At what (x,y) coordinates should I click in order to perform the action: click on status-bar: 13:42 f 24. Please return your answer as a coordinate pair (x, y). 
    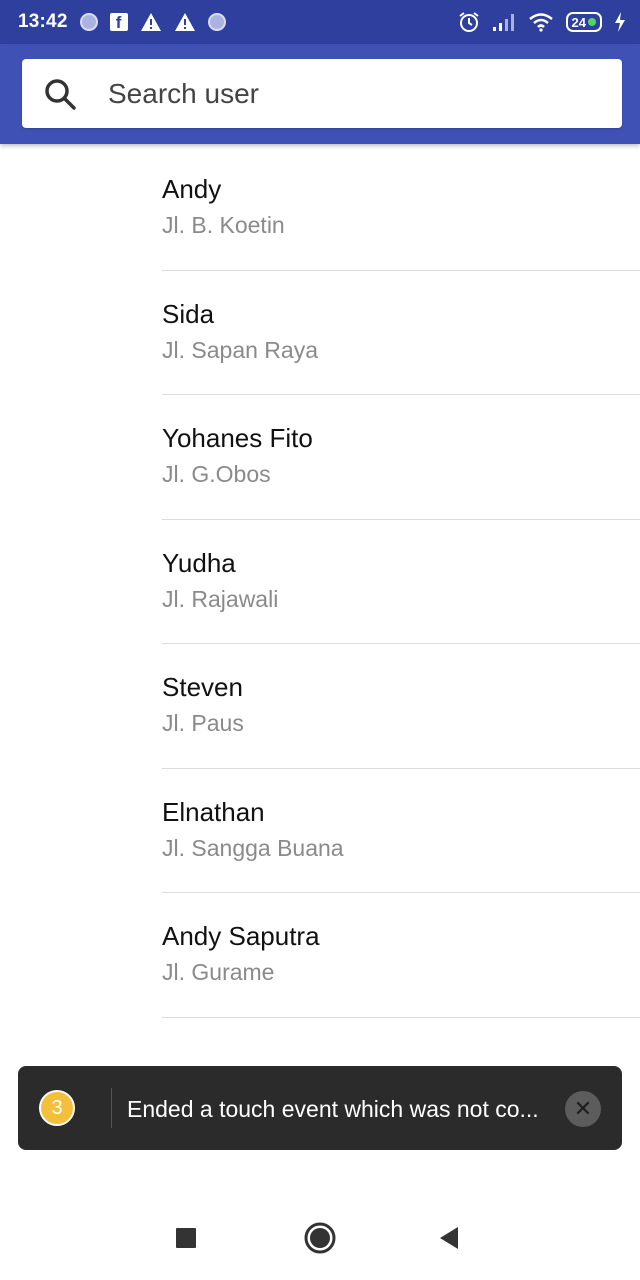
    Looking at the image, I should click on (320, 22).